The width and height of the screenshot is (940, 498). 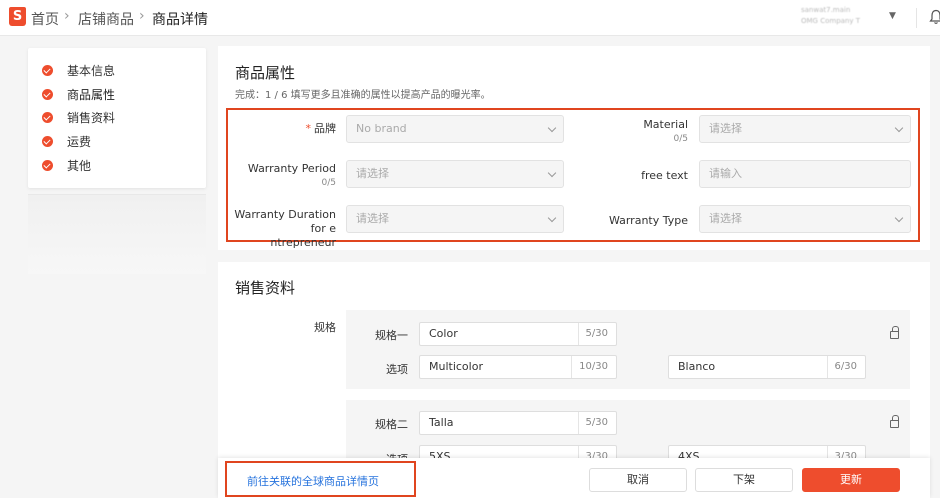 What do you see at coordinates (680, 139) in the screenshot?
I see `material-count: 0/5` at bounding box center [680, 139].